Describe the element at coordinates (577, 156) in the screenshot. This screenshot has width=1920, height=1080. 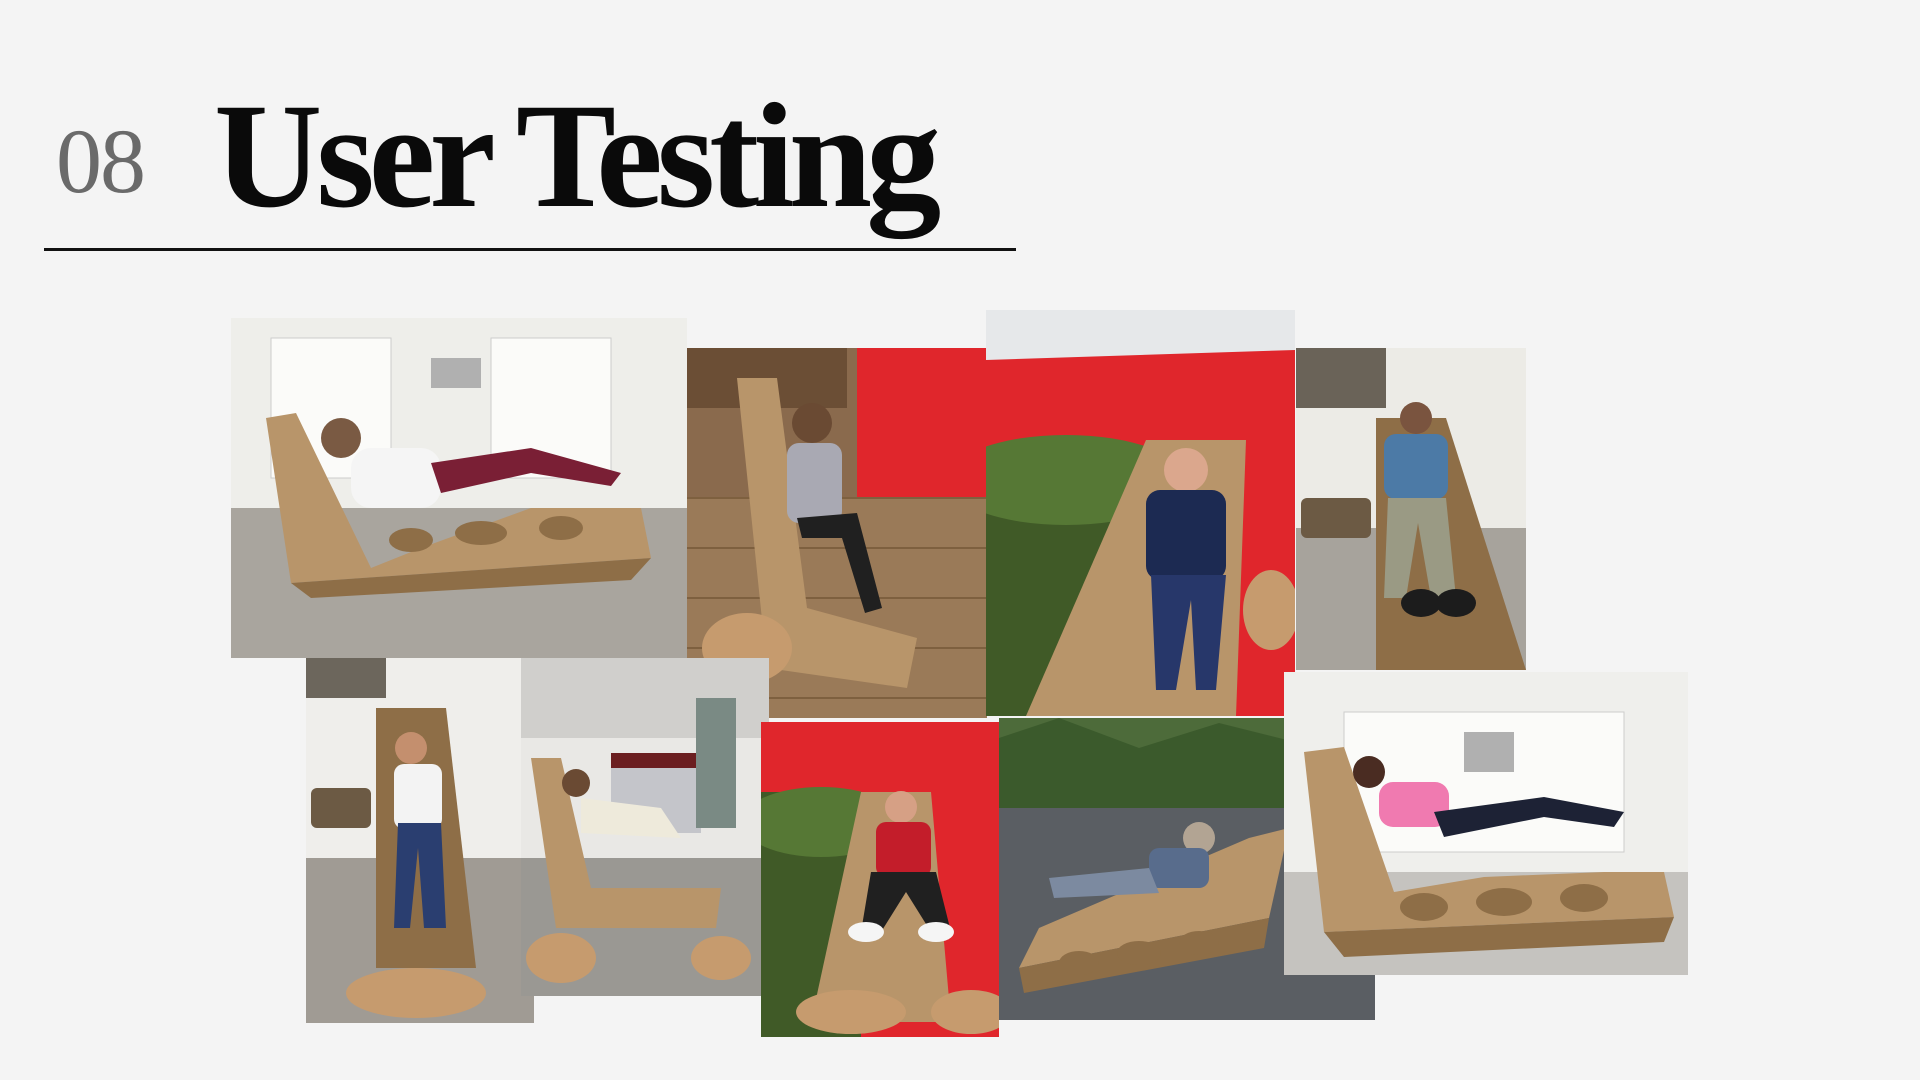
I see `page-title: User Testing` at that location.